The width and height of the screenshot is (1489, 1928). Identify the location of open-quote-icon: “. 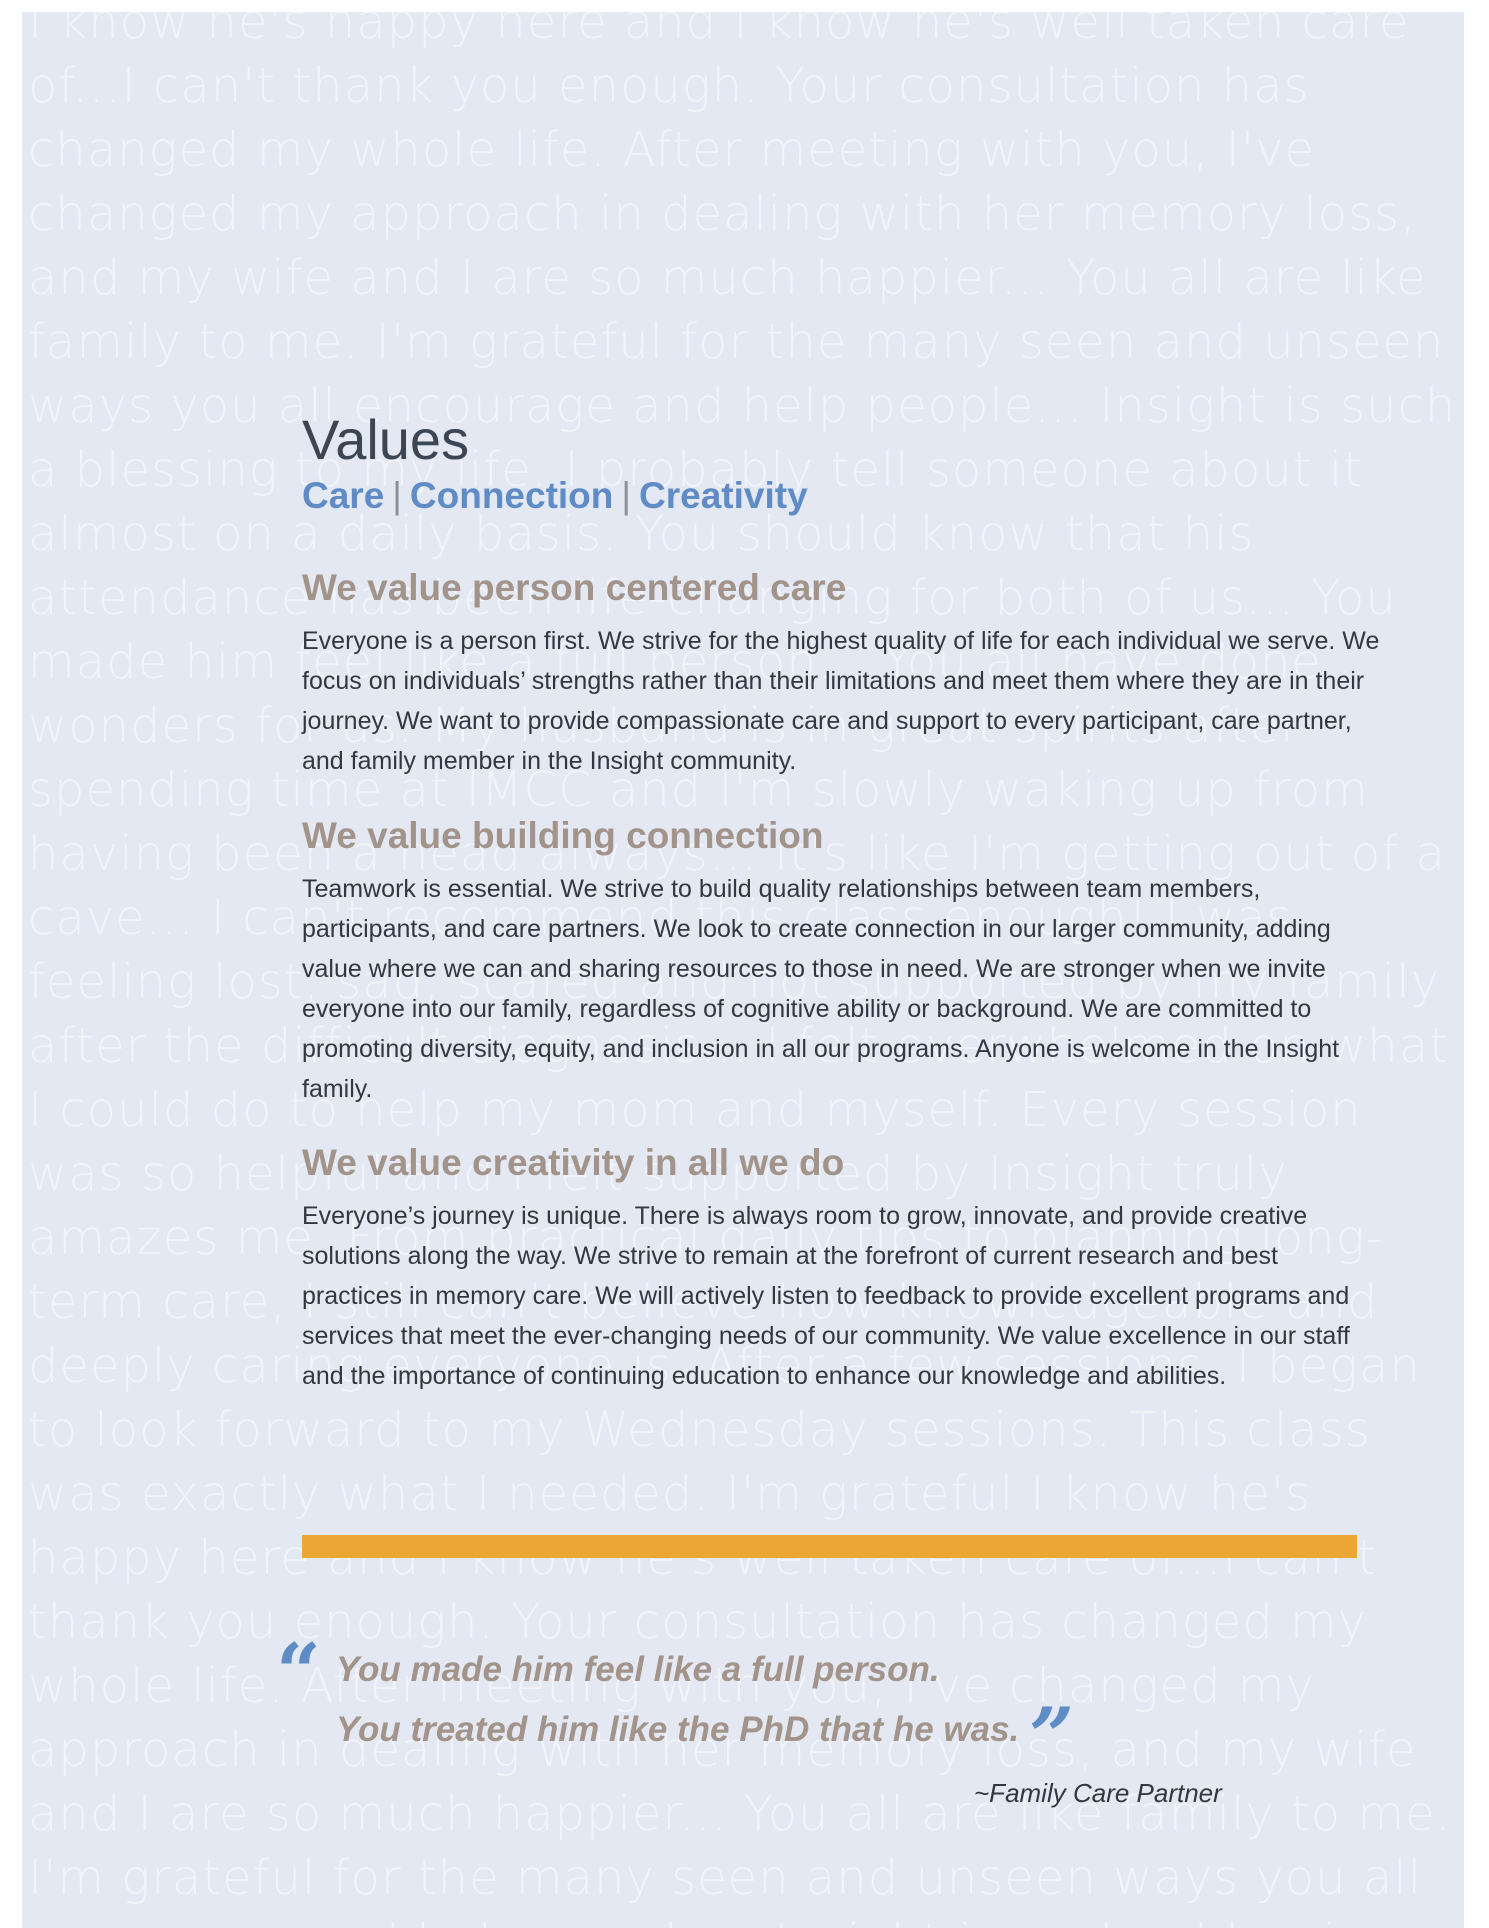
(298, 1672).